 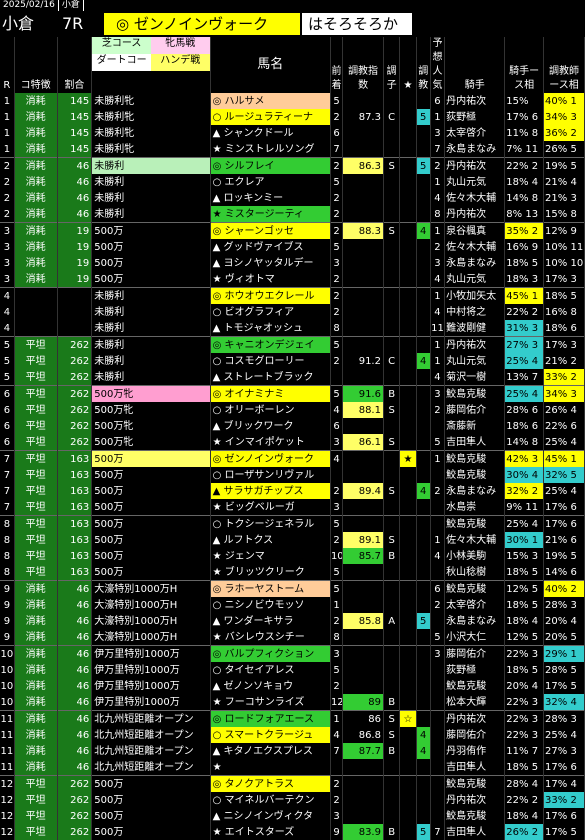 What do you see at coordinates (292, 165) in the screenshot?
I see `table-row: 2 消耗 46 未勝利 ◎ シルフレイ 2 86.3 S 5 2 丹内祐次 22% 2 19% 5` at bounding box center [292, 165].